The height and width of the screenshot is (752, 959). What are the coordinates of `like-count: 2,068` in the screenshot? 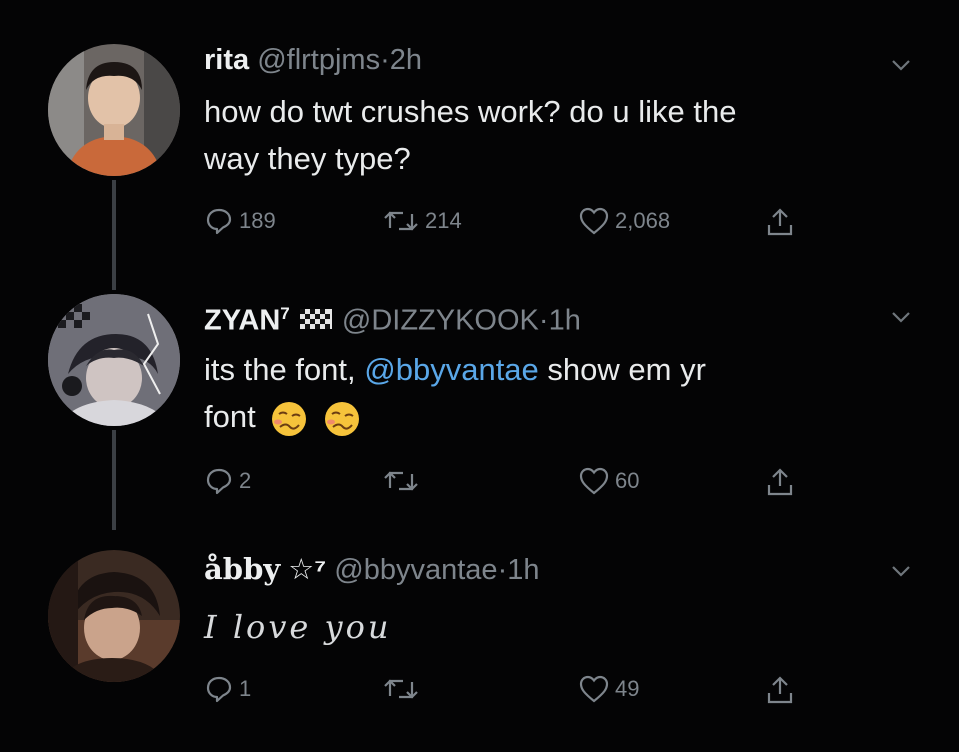 It's located at (643, 220).